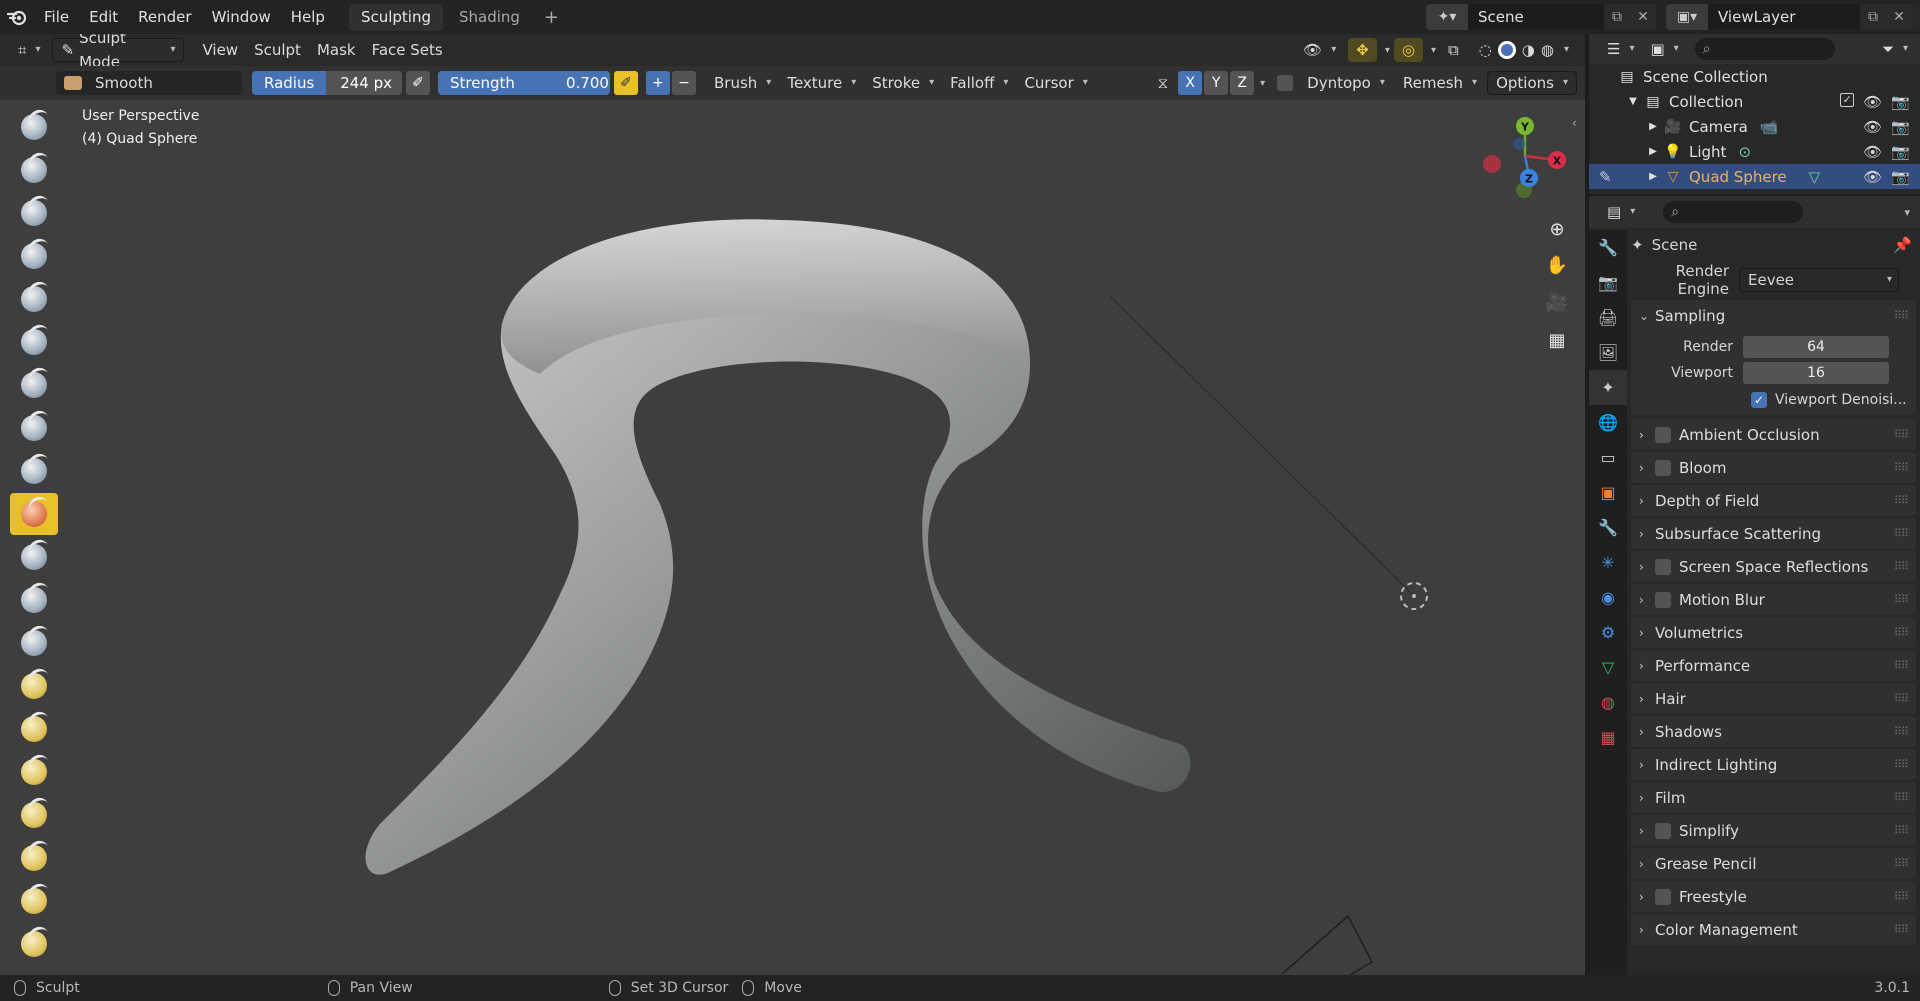  What do you see at coordinates (742, 83) in the screenshot?
I see `brush-dropdown: Brush ▾` at bounding box center [742, 83].